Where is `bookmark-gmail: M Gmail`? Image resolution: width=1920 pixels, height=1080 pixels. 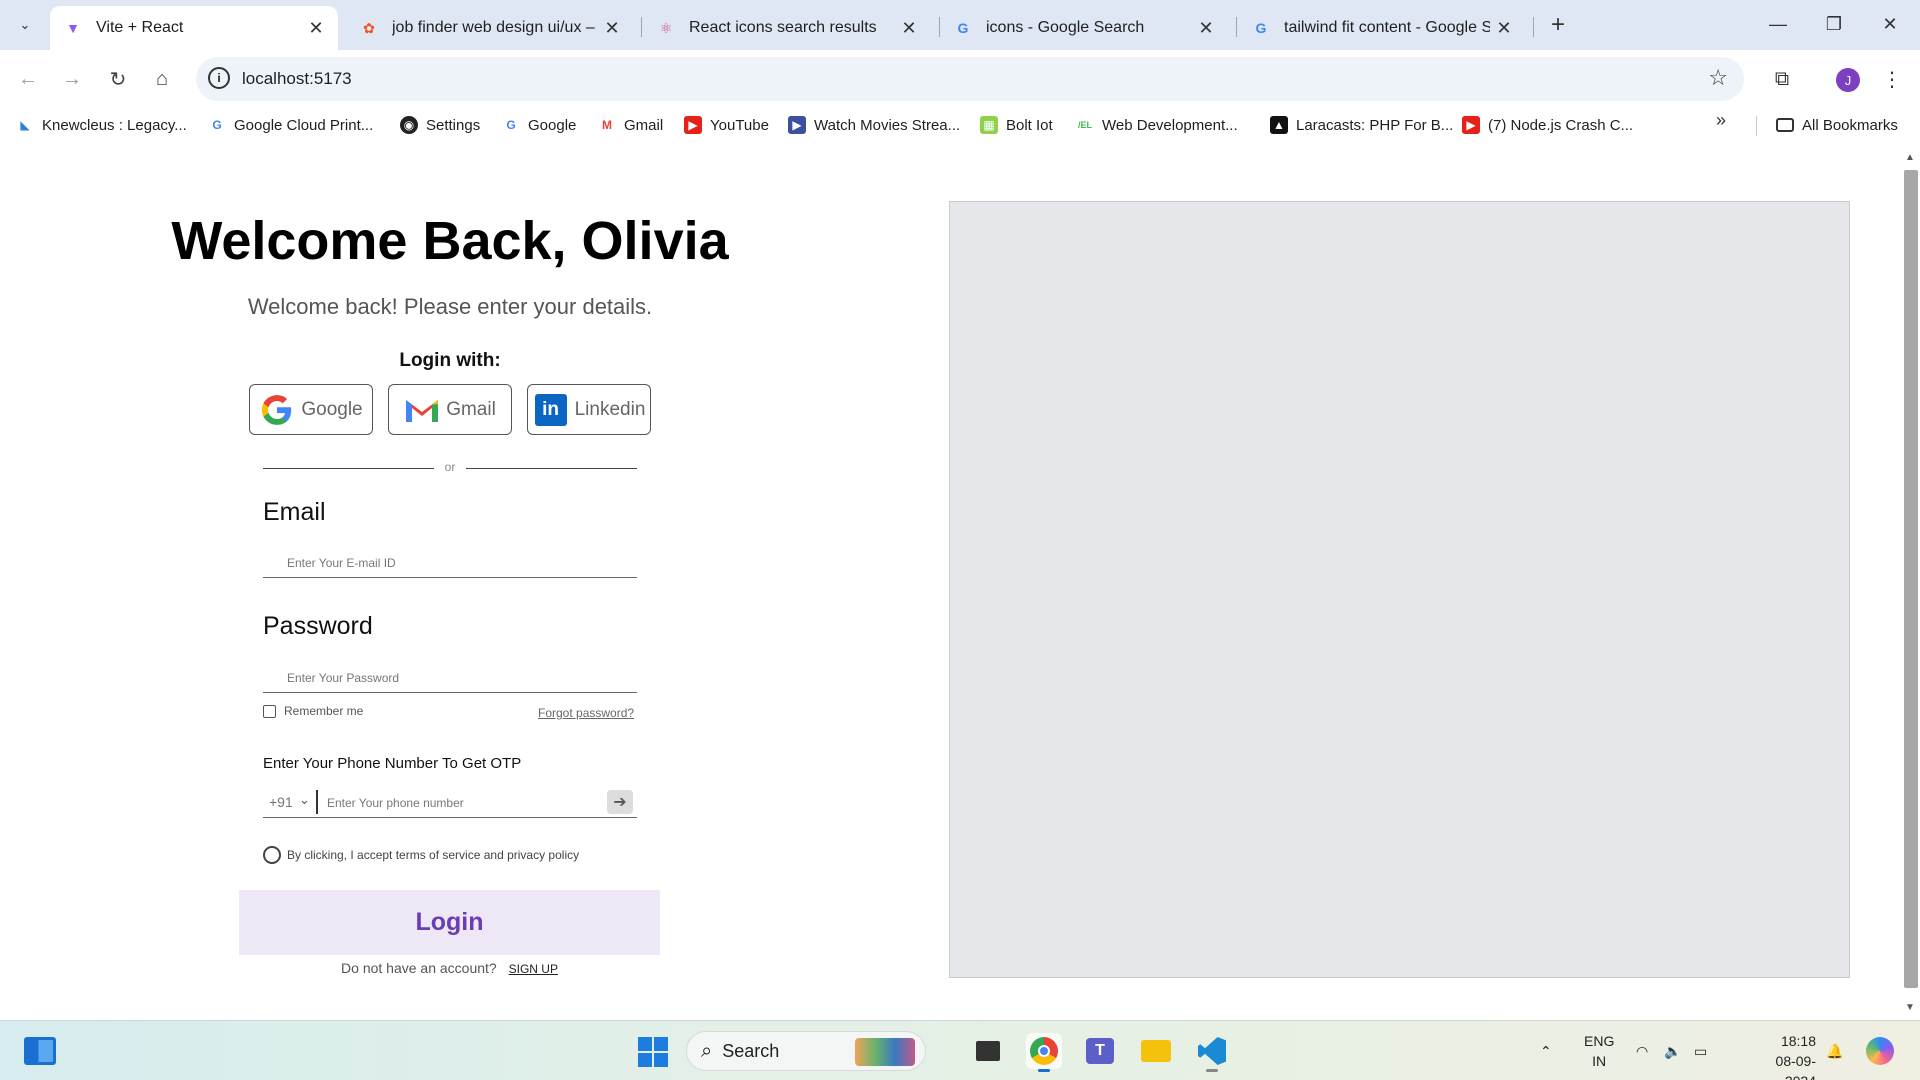
bookmark-gmail: M Gmail is located at coordinates (630, 125).